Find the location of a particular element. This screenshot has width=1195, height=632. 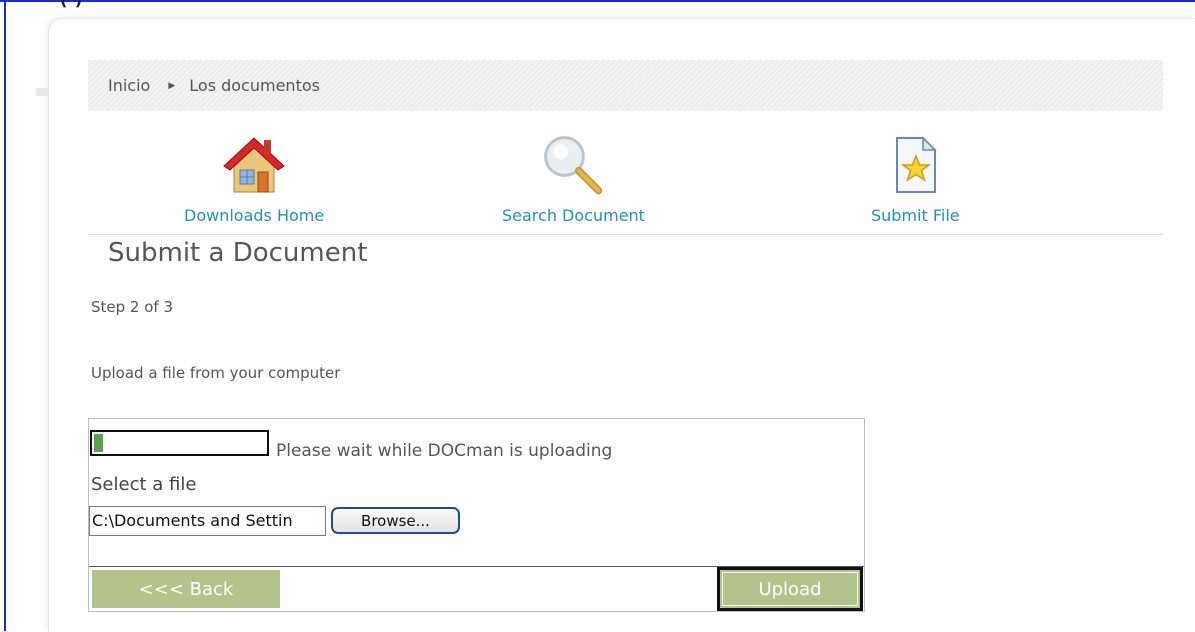

nav-search-document-label: Search Document is located at coordinates (573, 215).